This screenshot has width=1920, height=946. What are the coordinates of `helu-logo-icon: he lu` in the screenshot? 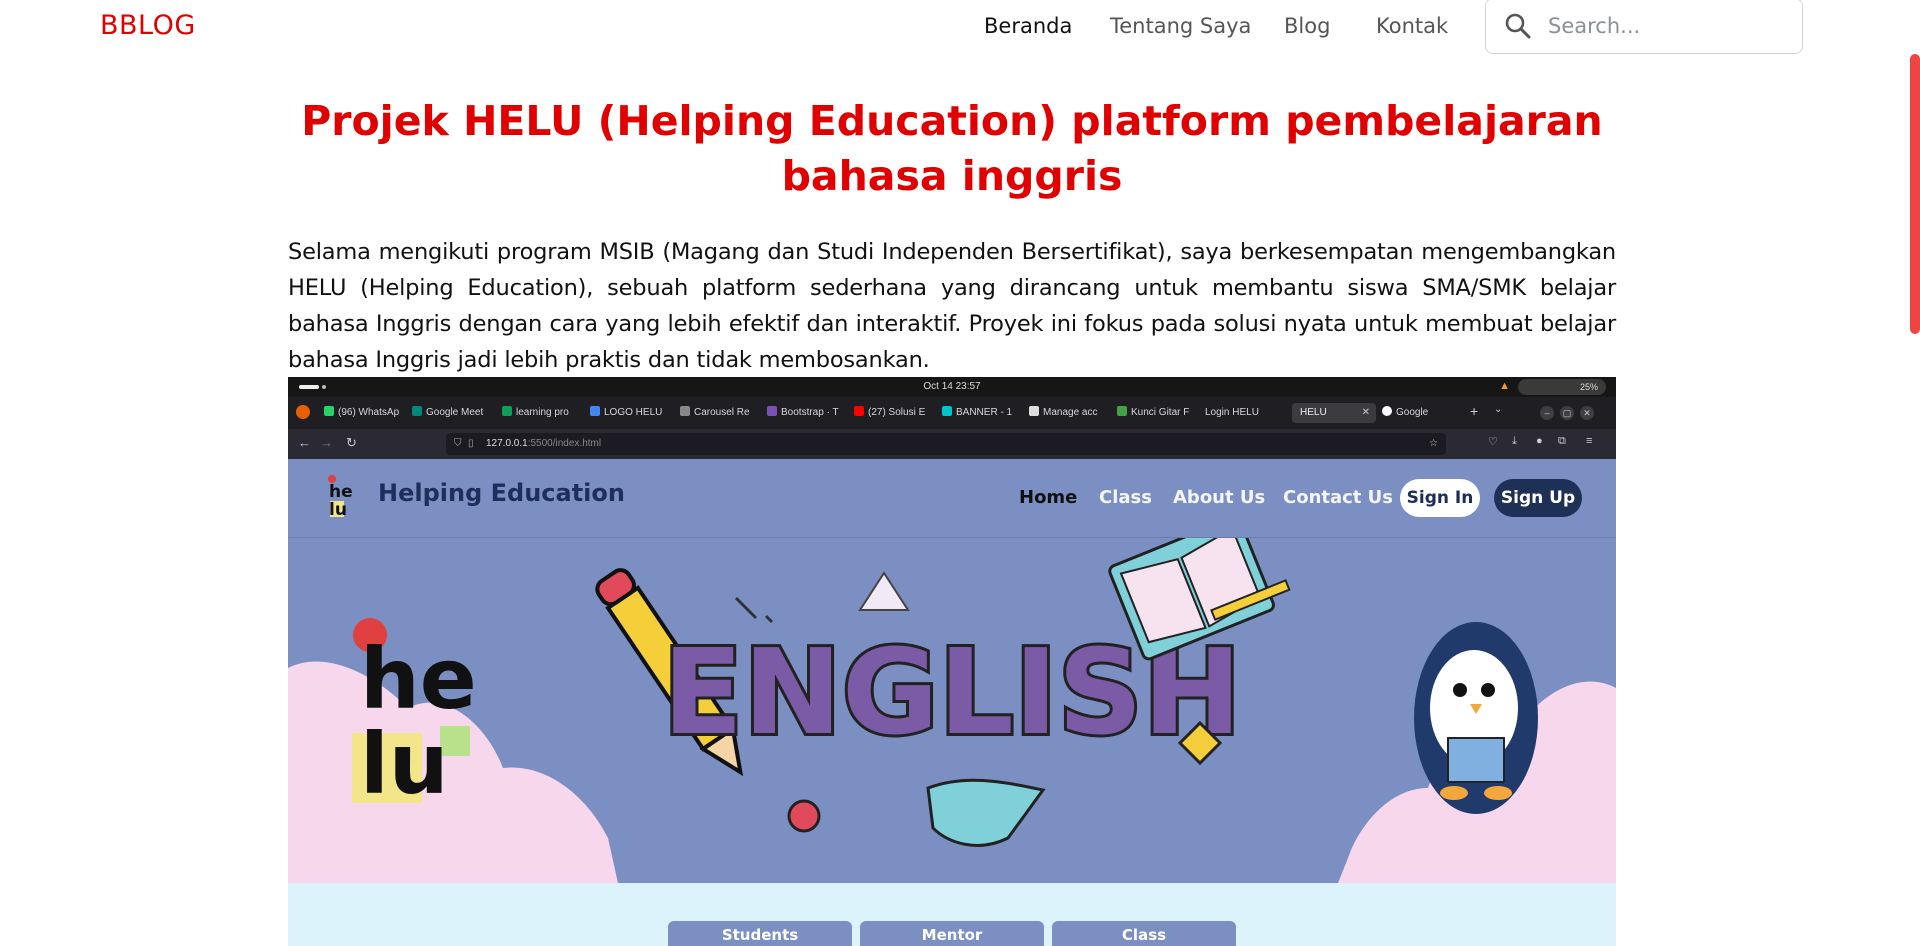 It's located at (343, 498).